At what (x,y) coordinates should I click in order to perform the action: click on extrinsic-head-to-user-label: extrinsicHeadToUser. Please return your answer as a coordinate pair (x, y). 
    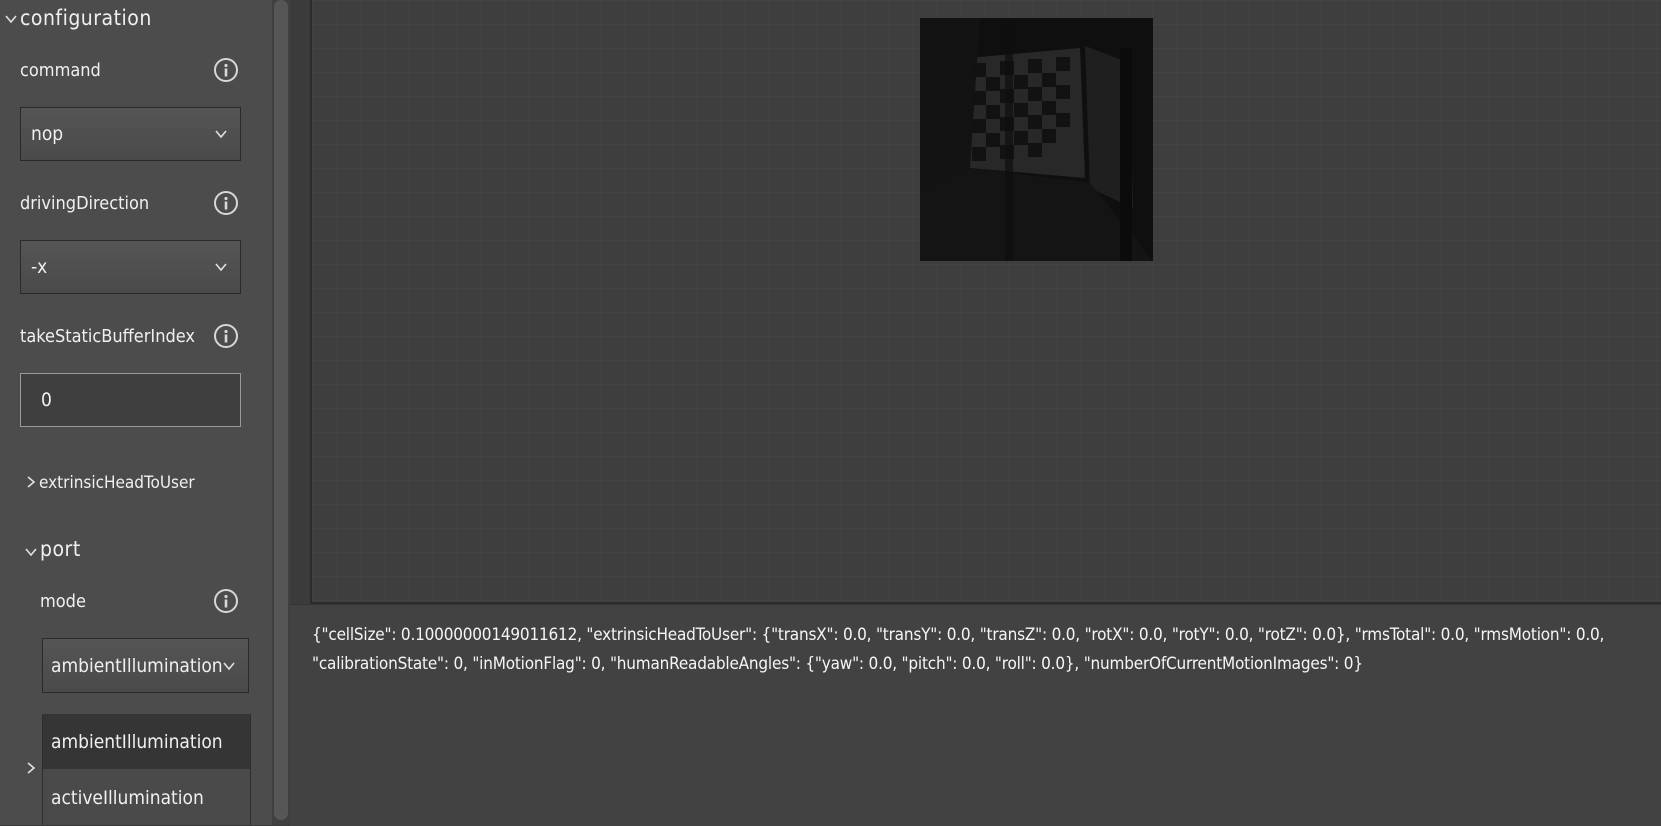
    Looking at the image, I should click on (117, 483).